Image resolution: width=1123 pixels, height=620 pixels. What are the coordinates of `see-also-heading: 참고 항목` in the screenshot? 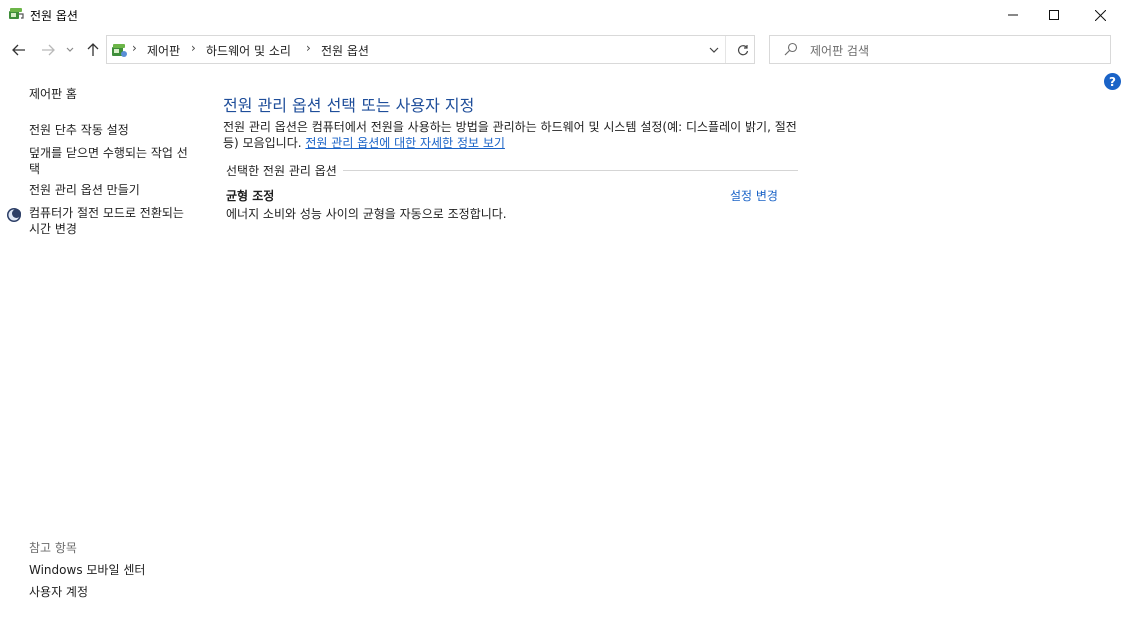 It's located at (53, 548).